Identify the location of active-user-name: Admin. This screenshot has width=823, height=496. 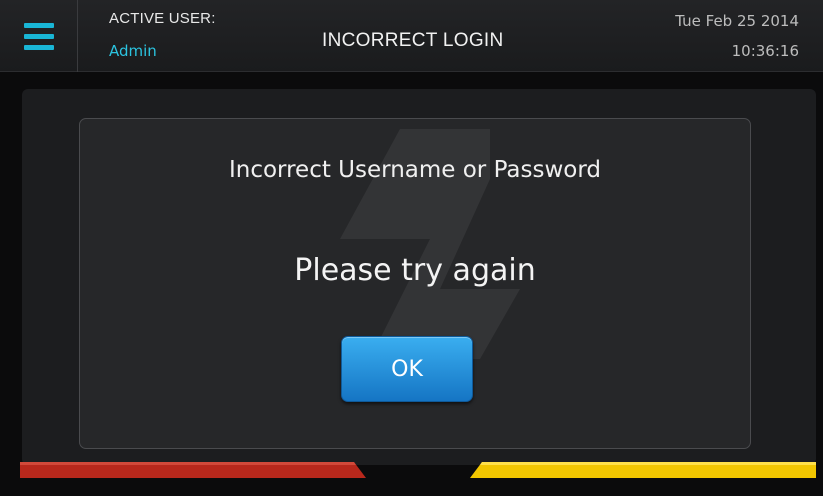
(133, 51).